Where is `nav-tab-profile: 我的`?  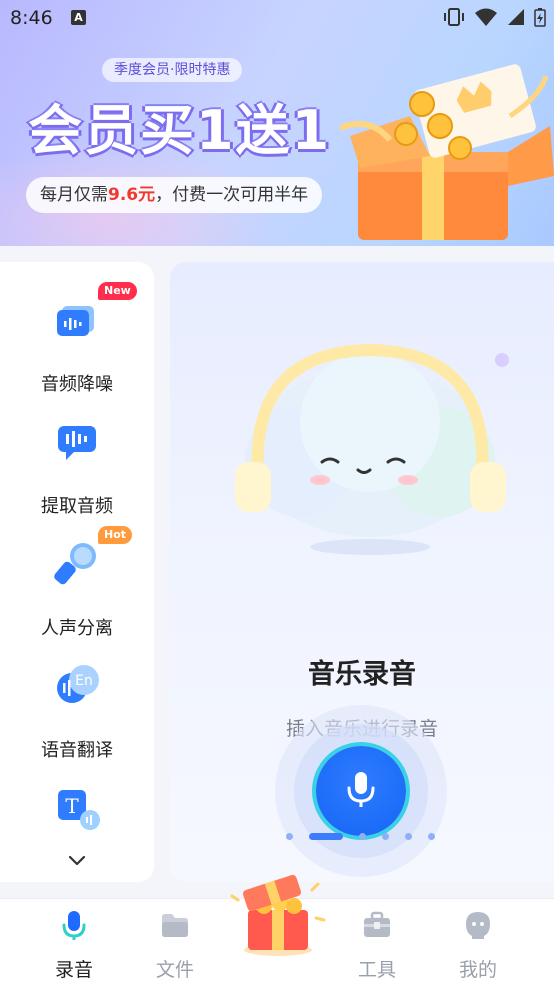 nav-tab-profile: 我的 is located at coordinates (478, 945).